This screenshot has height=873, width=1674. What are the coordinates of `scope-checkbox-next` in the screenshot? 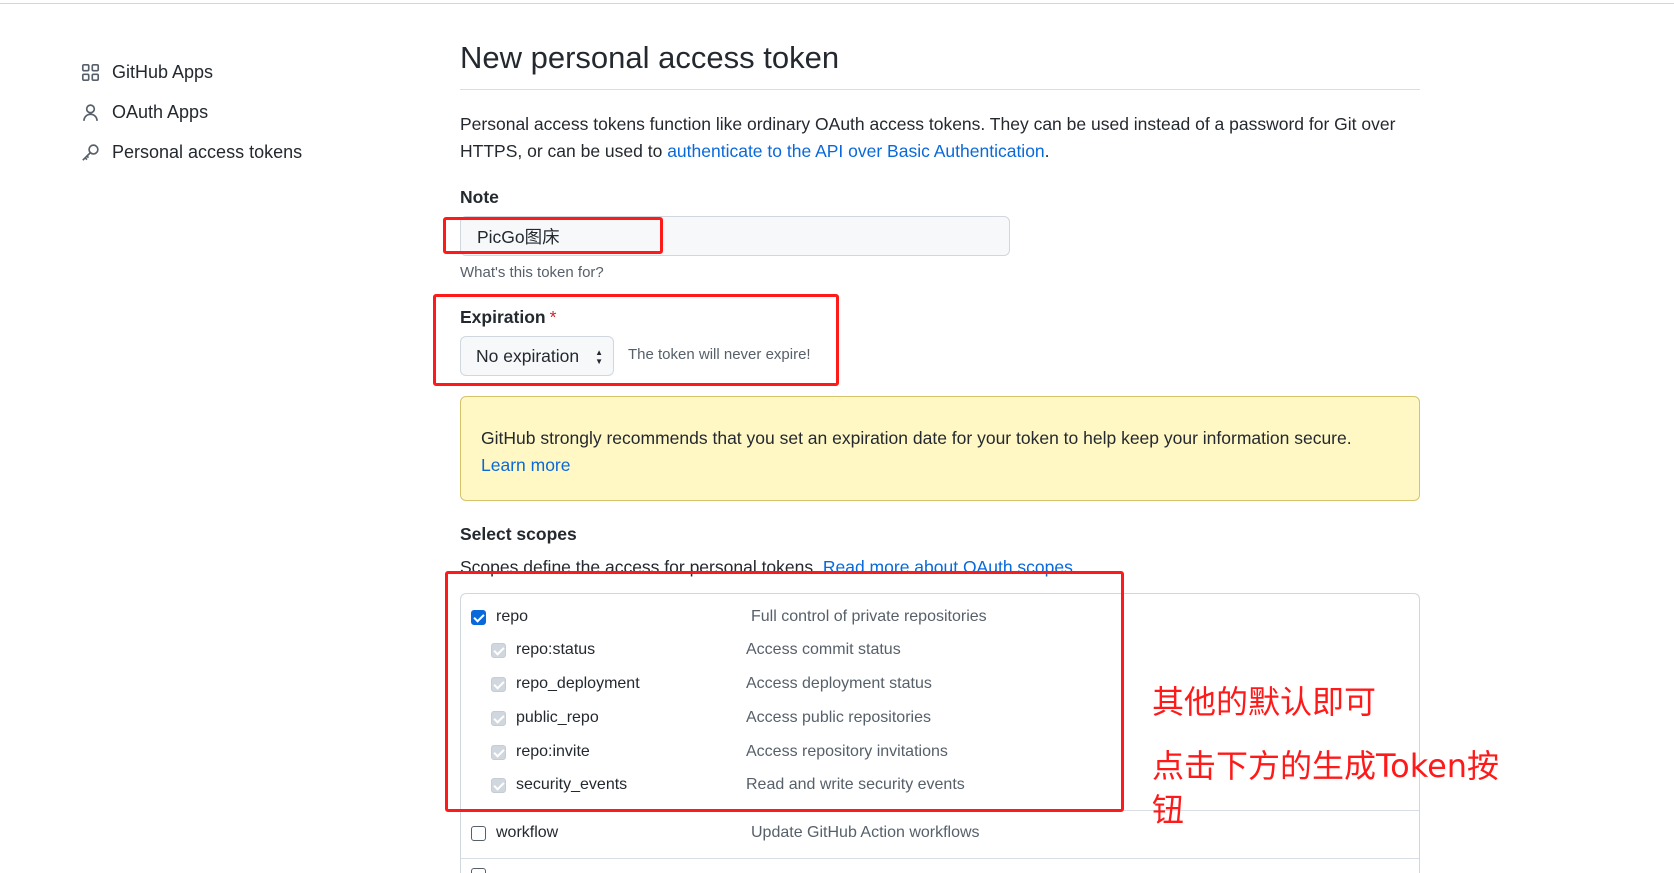 It's located at (478, 870).